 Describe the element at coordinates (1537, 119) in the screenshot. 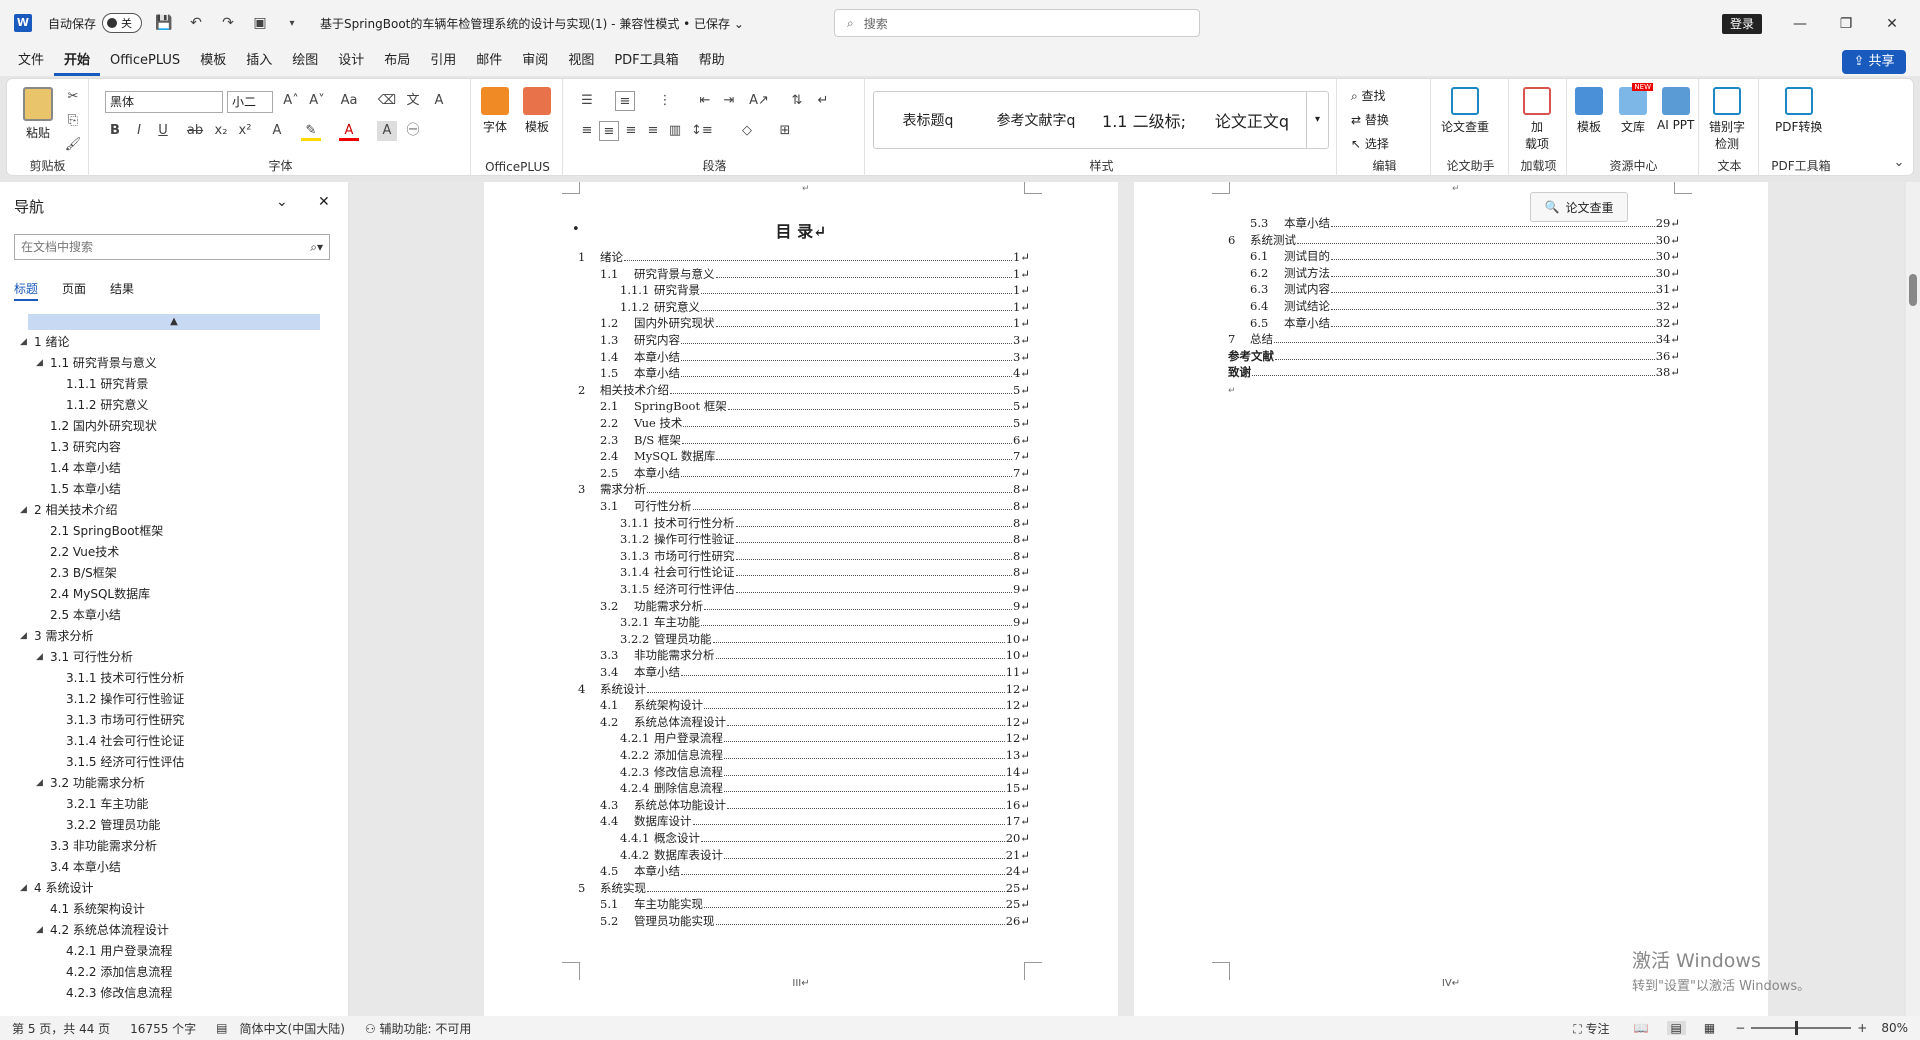

I see `addins-button: 加 载项` at that location.